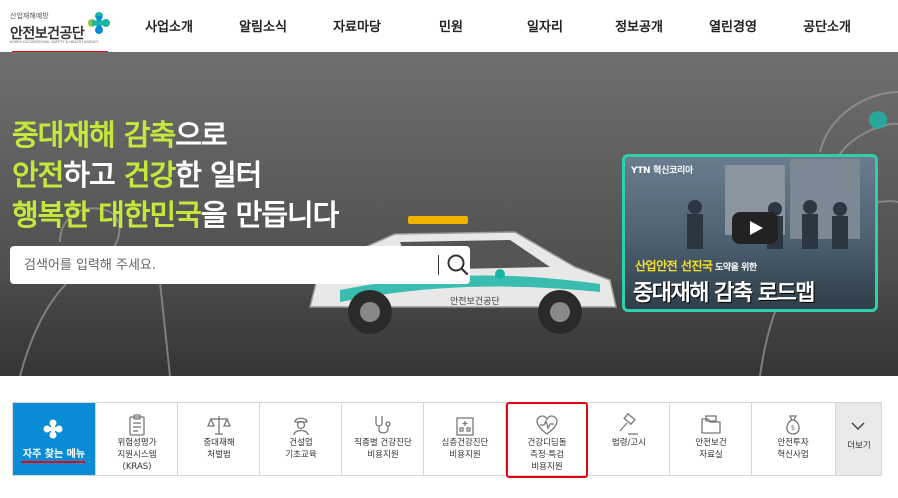 The width and height of the screenshot is (898, 498). Describe the element at coordinates (859, 446) in the screenshot. I see `more-label: 더보기` at that location.